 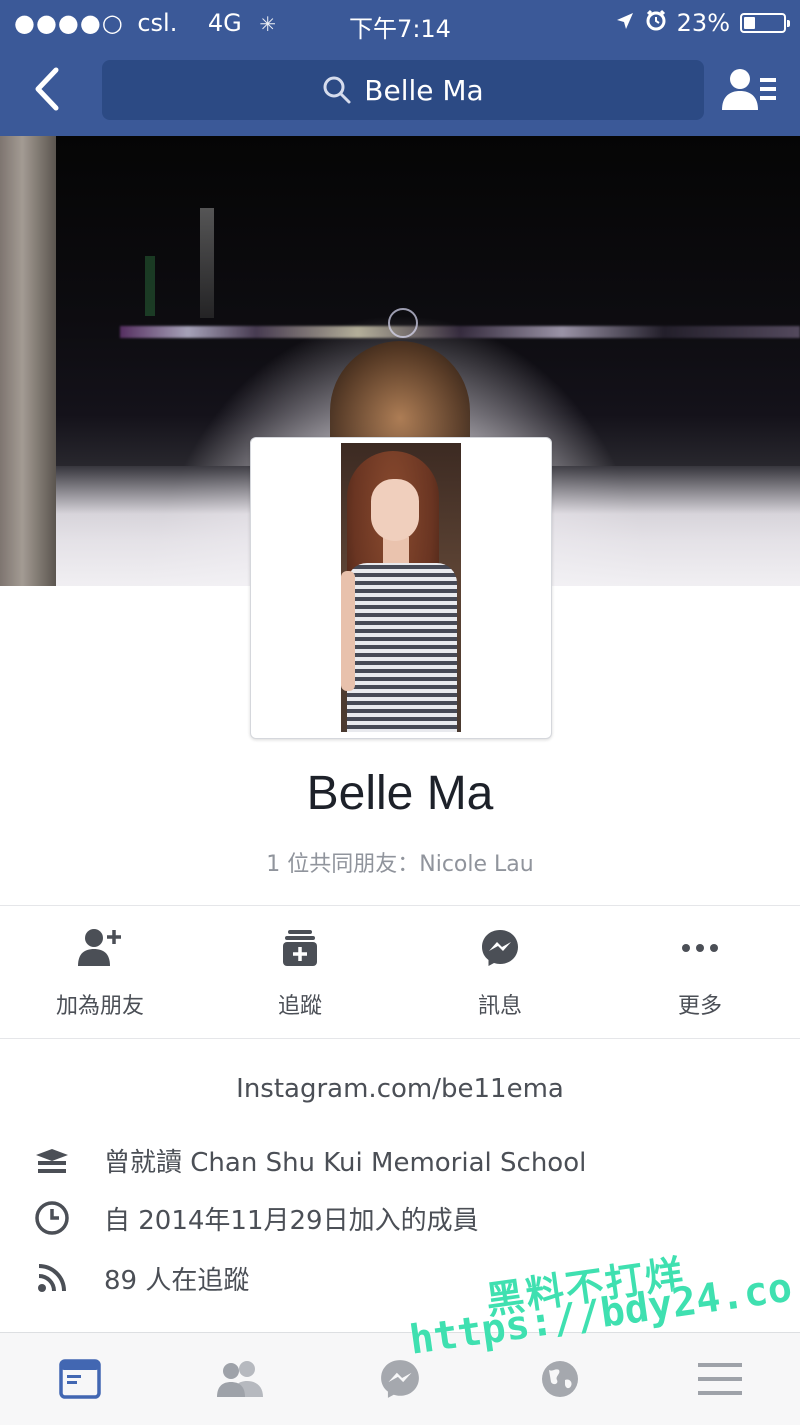 I want to click on profile-actions: 加為朋友 追蹤 訊息 更多, so click(x=400, y=973).